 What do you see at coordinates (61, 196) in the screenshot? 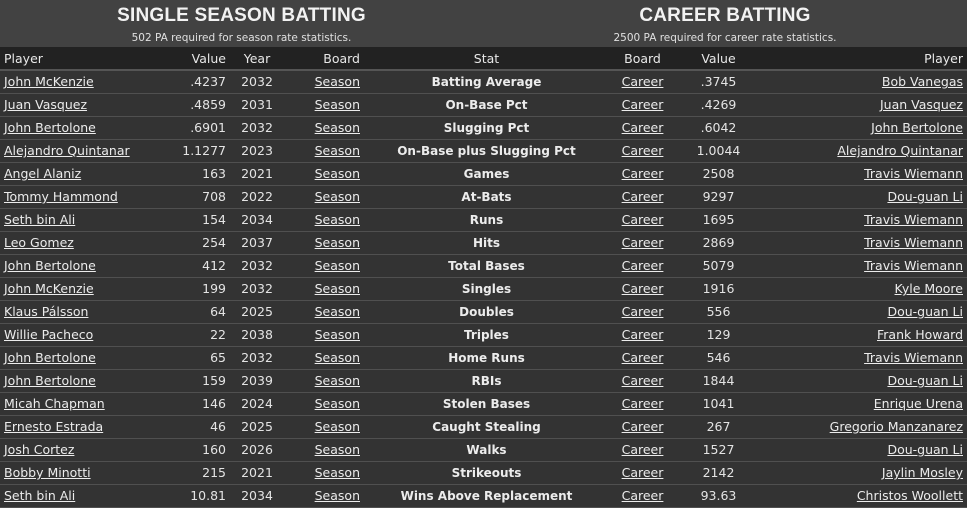
I see `season-player-link: Tommy Hammond` at bounding box center [61, 196].